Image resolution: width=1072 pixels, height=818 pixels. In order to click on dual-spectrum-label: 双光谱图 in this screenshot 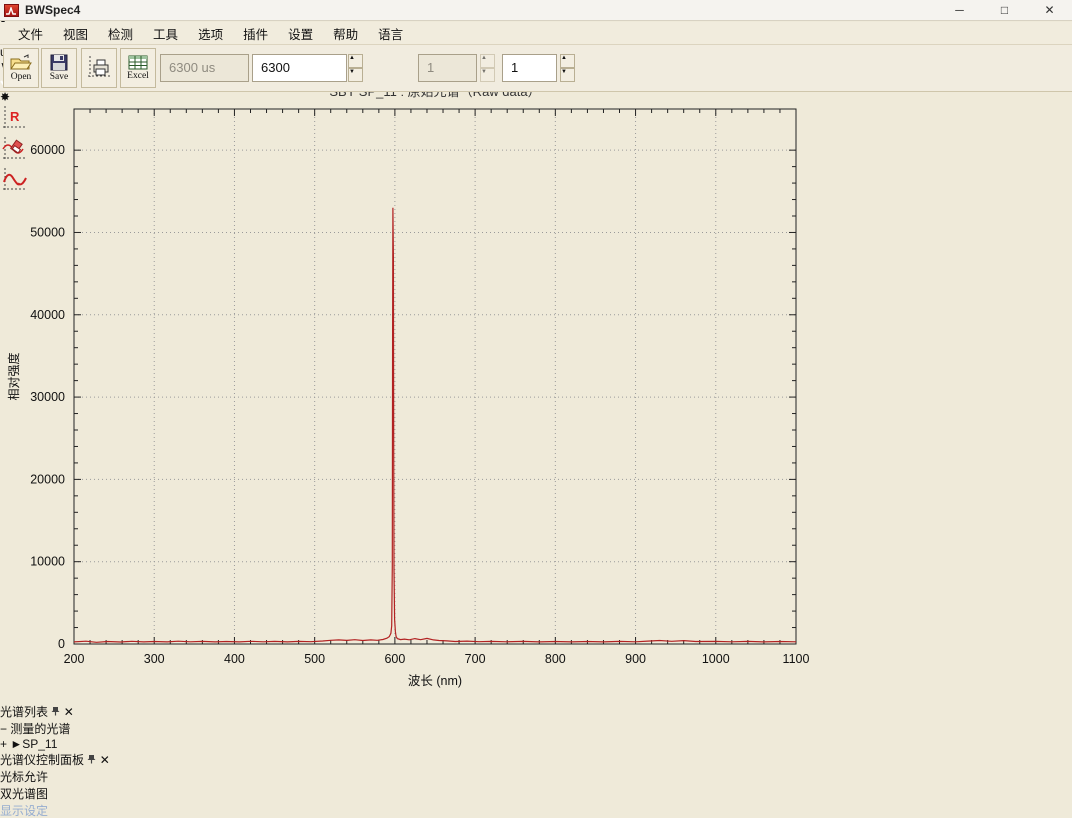, I will do `click(24, 794)`.